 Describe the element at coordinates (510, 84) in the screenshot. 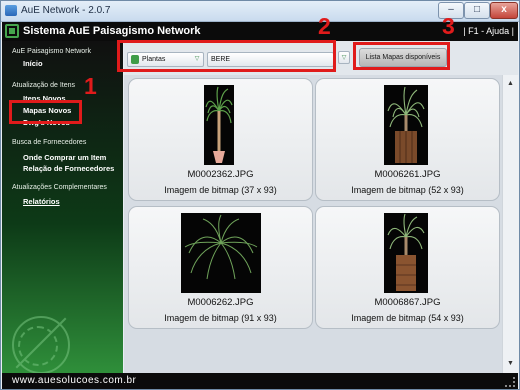

I see `scroll-up-icon: ▲` at that location.